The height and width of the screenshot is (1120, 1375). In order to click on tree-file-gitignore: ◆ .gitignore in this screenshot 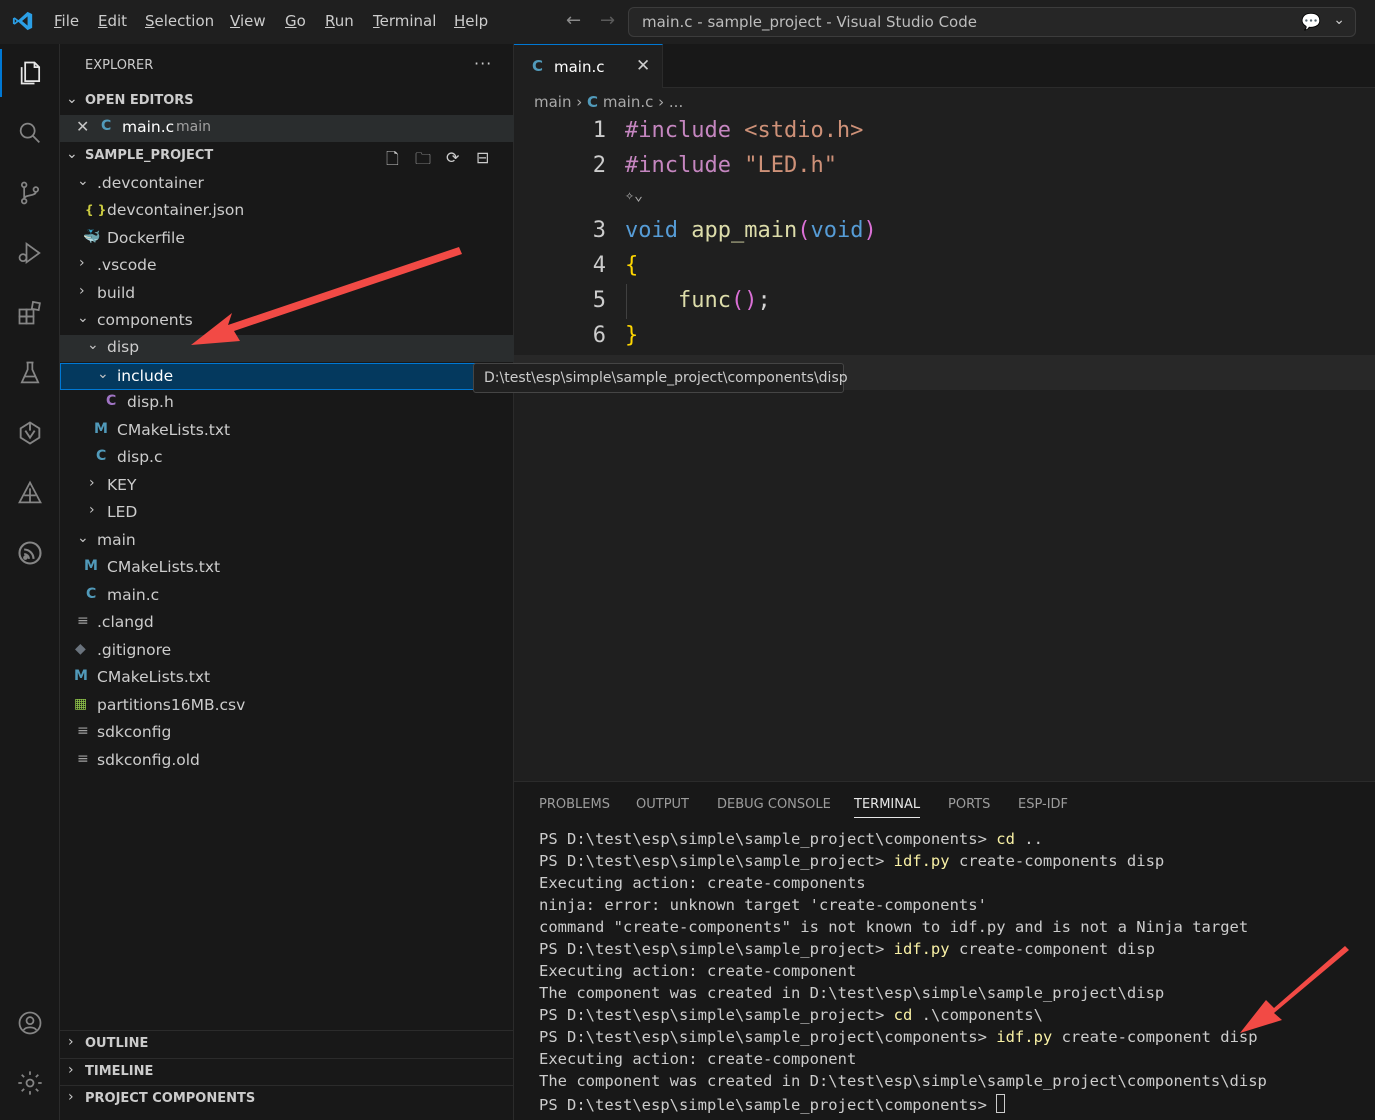, I will do `click(287, 651)`.